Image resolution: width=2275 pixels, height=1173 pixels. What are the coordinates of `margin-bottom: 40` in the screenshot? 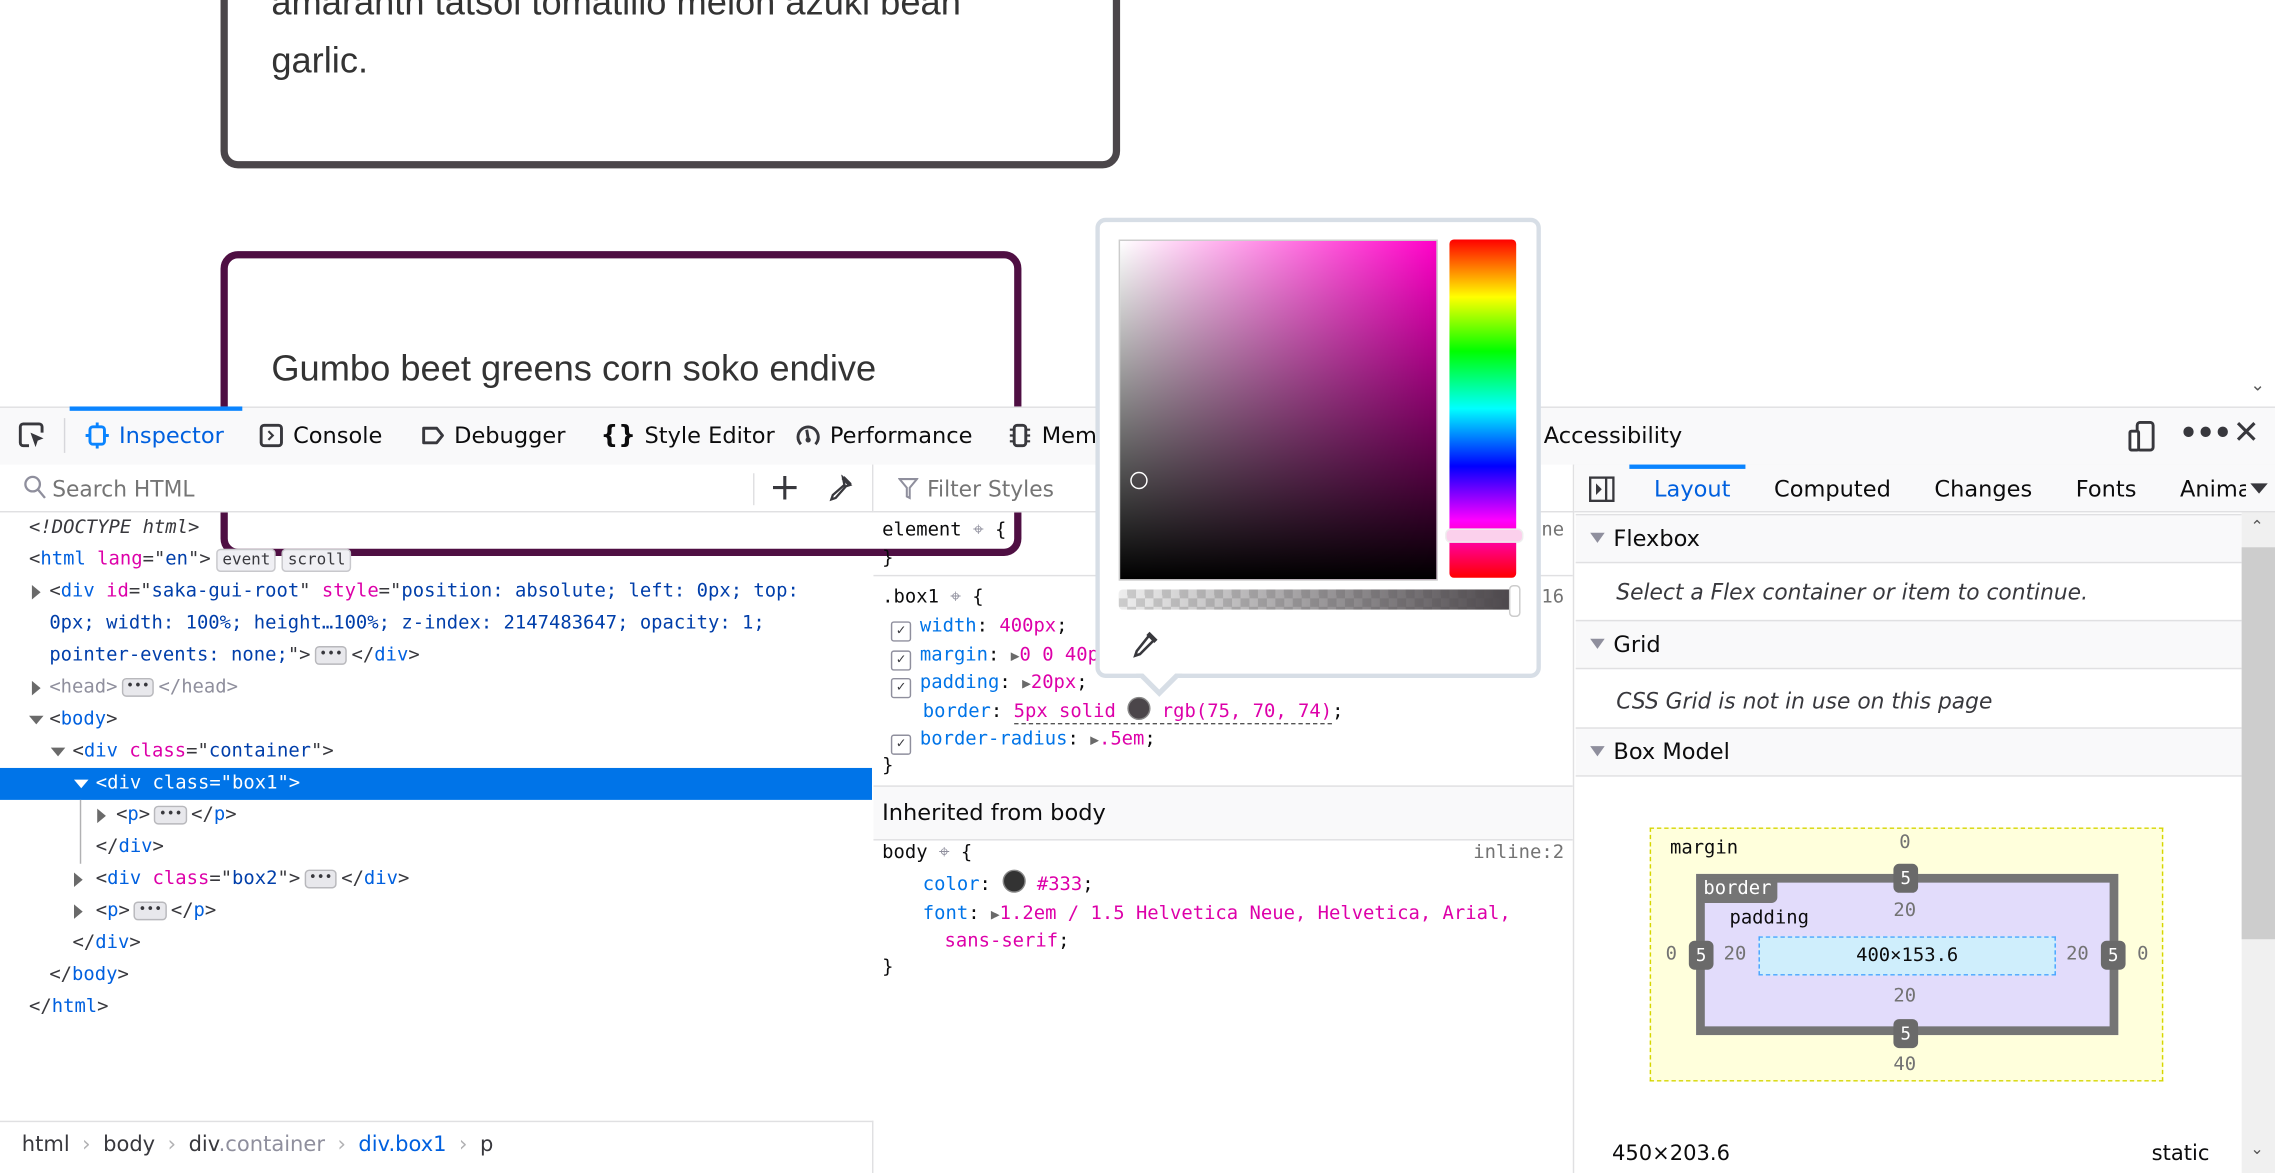 It's located at (1904, 1065).